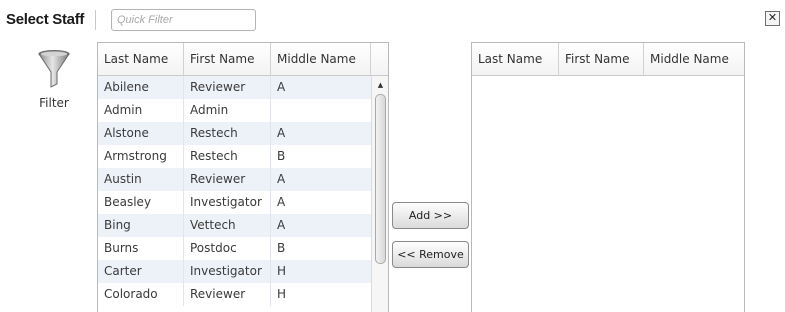  I want to click on cell-last-name: Admin, so click(141, 110).